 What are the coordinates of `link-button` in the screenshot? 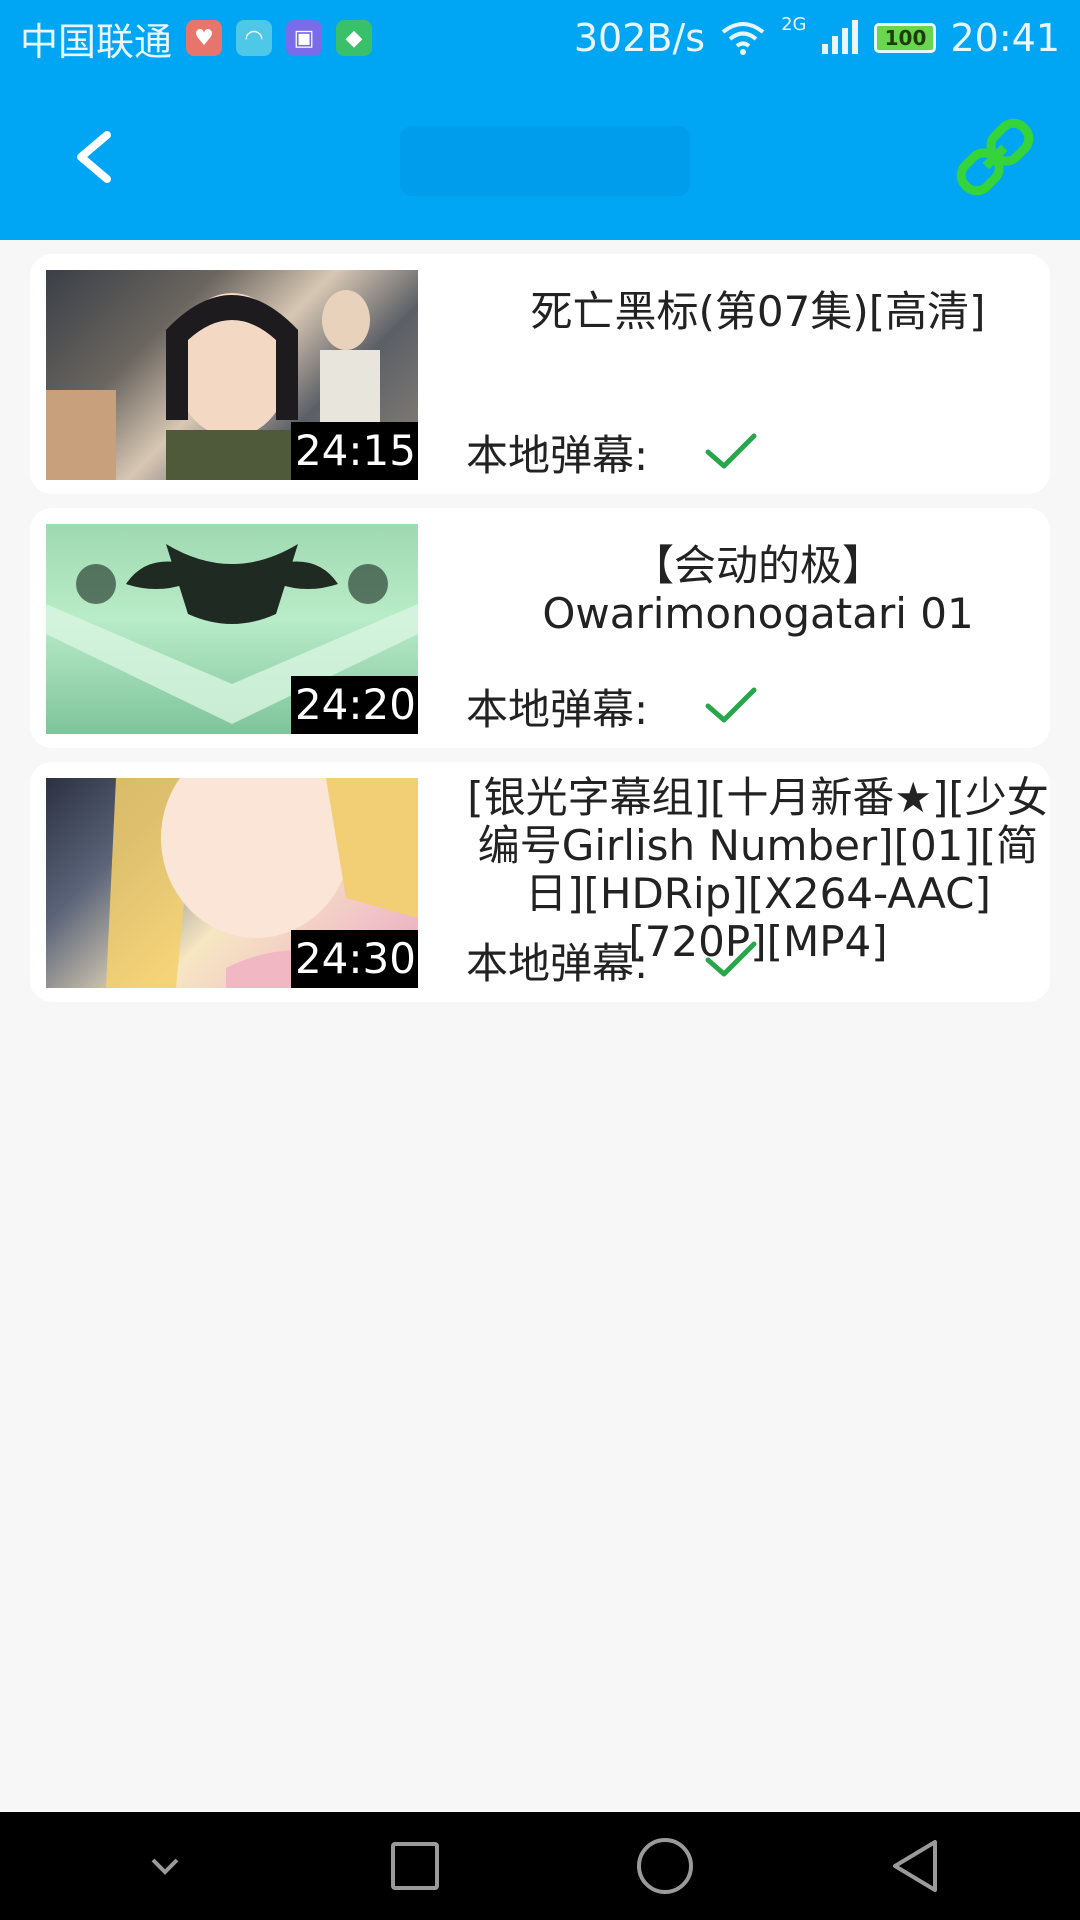 It's located at (995, 157).